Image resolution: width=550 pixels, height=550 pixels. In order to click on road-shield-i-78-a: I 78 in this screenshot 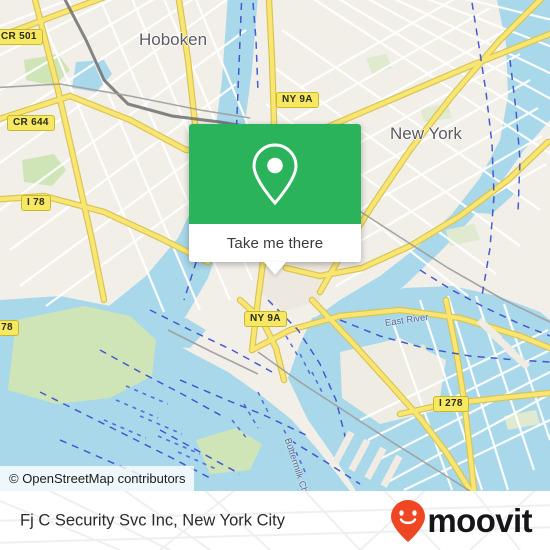, I will do `click(36, 203)`.